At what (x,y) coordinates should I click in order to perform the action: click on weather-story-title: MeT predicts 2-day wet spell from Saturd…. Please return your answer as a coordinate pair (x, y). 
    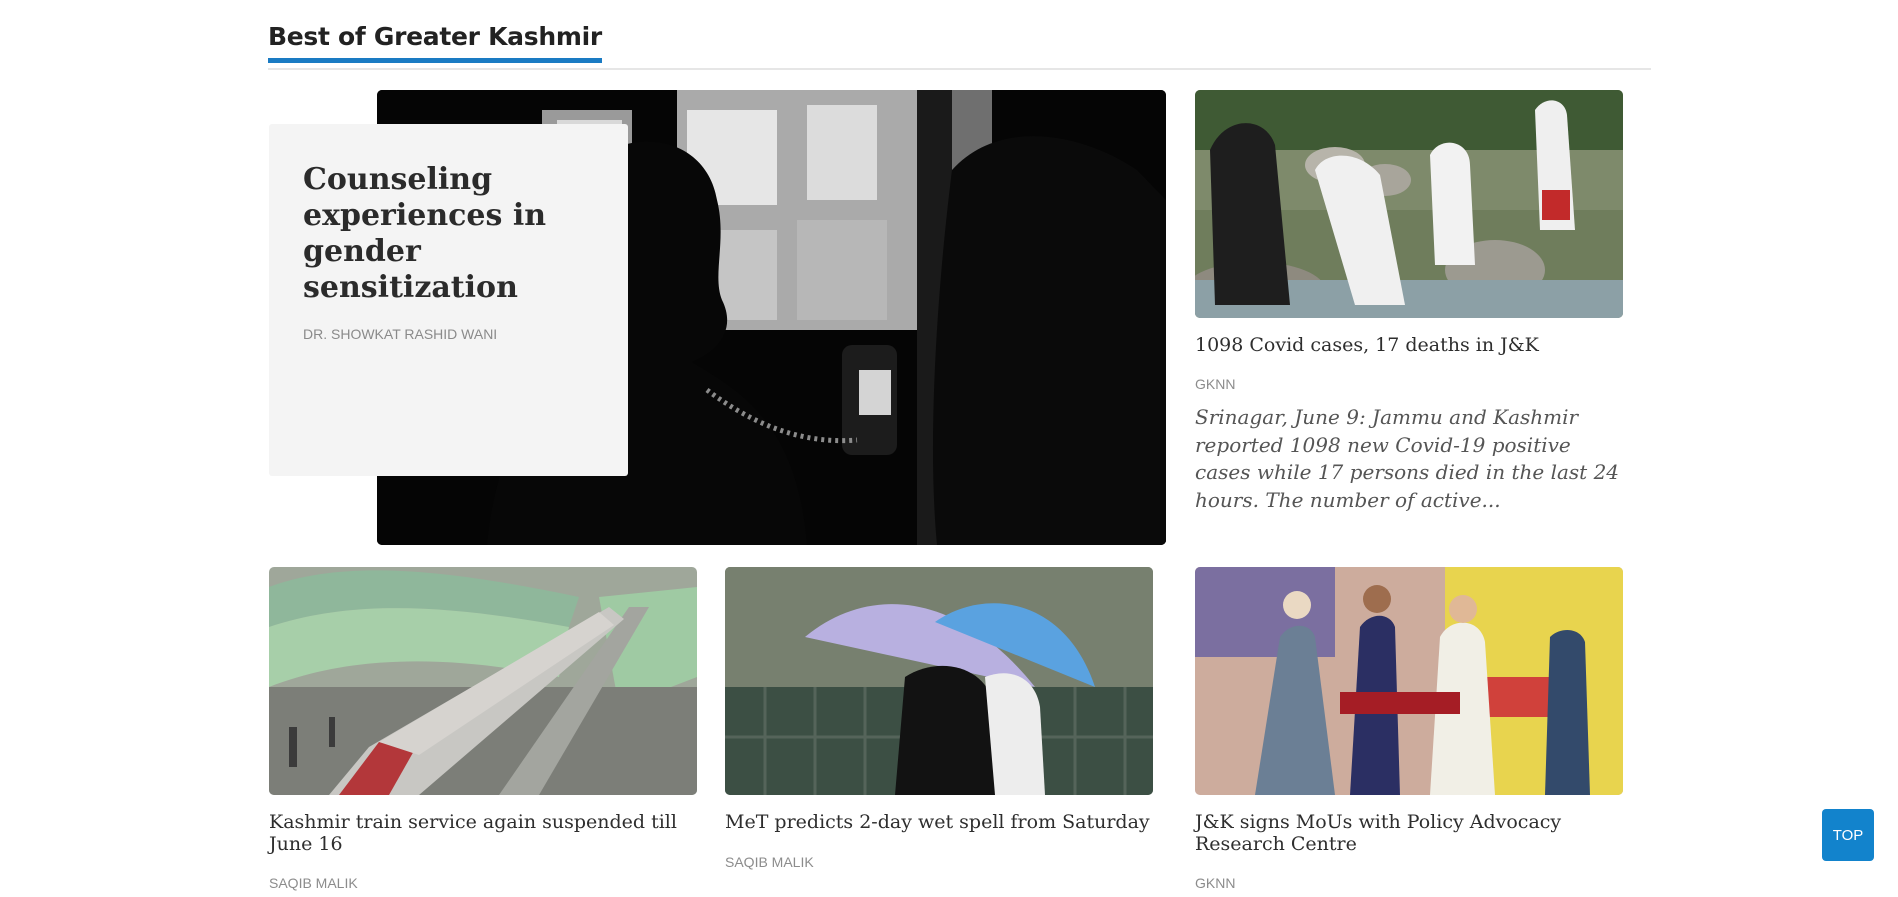
    Looking at the image, I should click on (945, 822).